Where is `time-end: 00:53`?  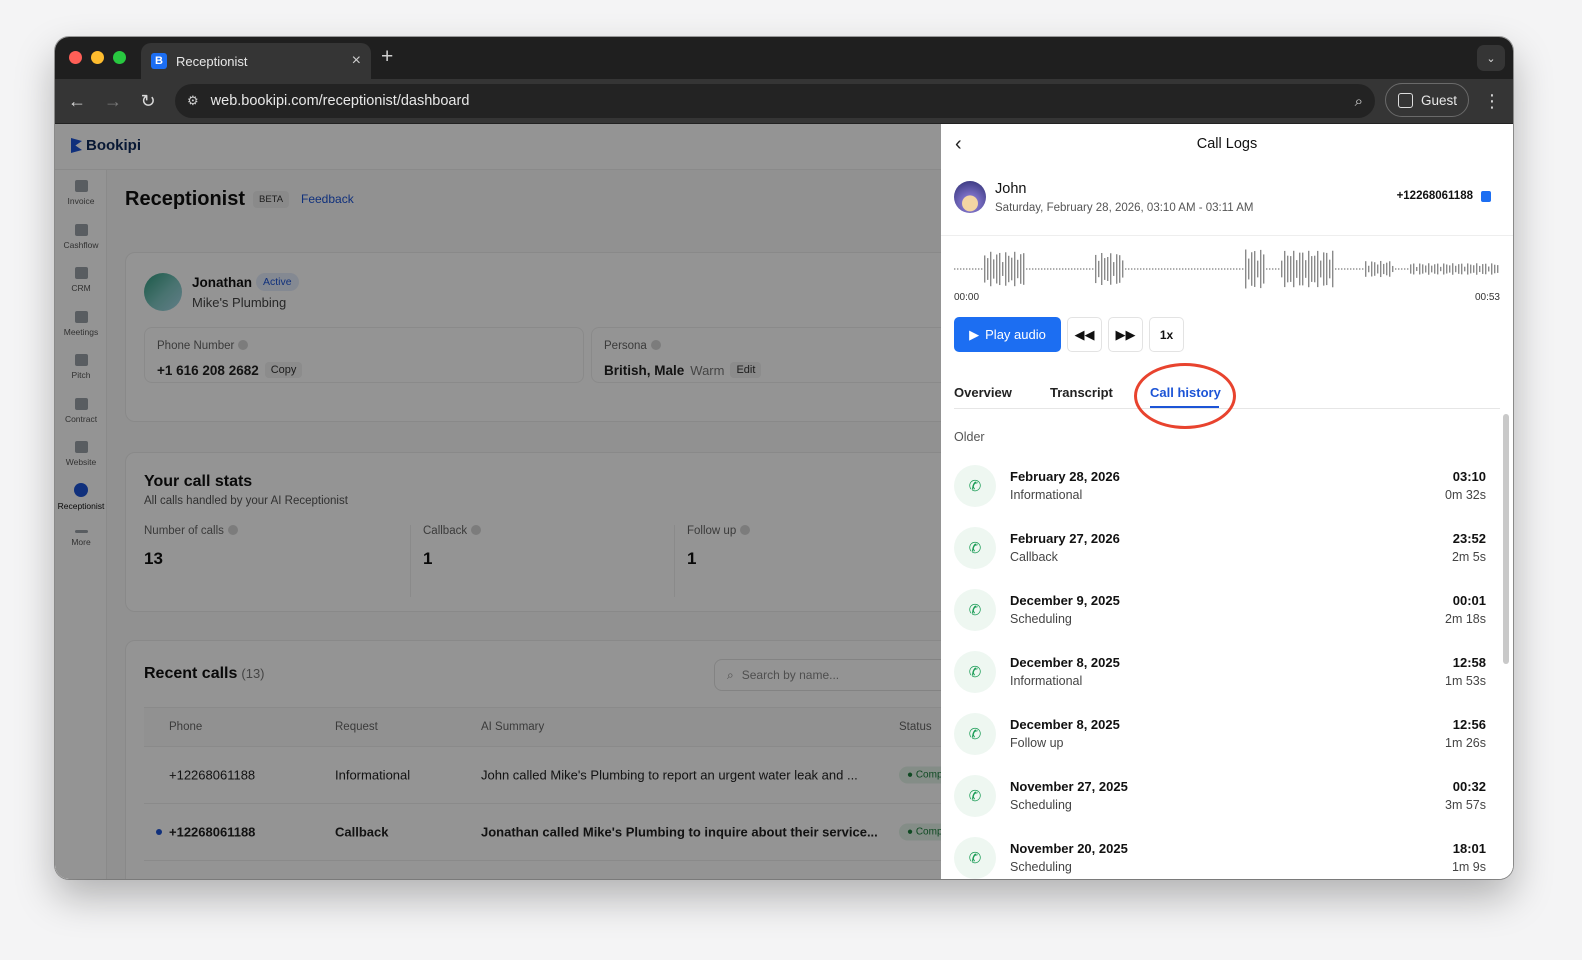
time-end: 00:53 is located at coordinates (1487, 297).